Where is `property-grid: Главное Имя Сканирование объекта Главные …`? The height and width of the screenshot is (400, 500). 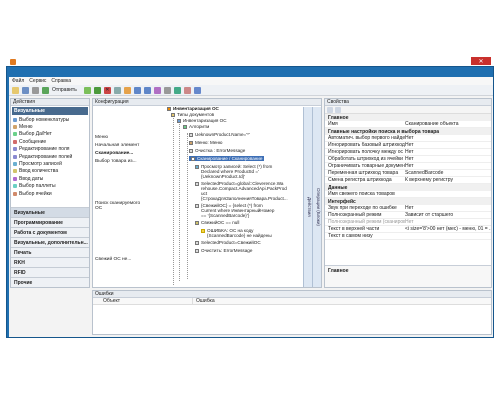 property-grid: Главное Имя Сканирование объекта Главные … is located at coordinates (408, 177).